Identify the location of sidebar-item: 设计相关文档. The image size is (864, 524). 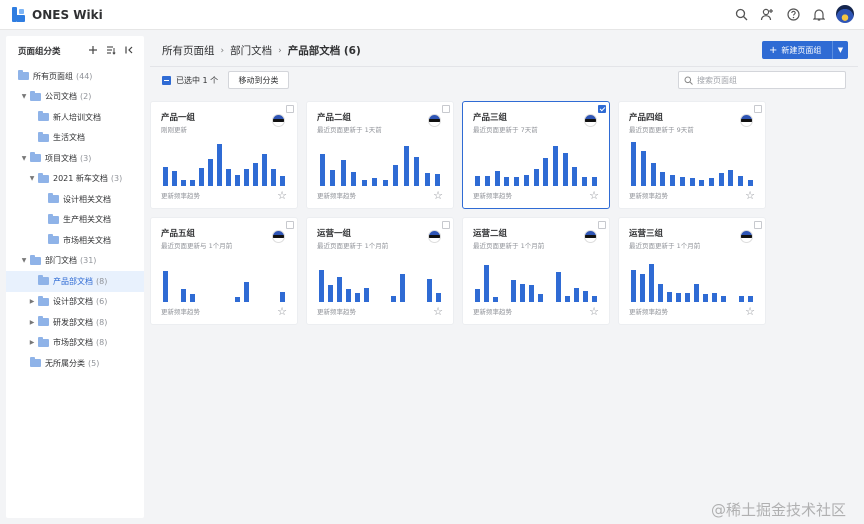
(75, 199).